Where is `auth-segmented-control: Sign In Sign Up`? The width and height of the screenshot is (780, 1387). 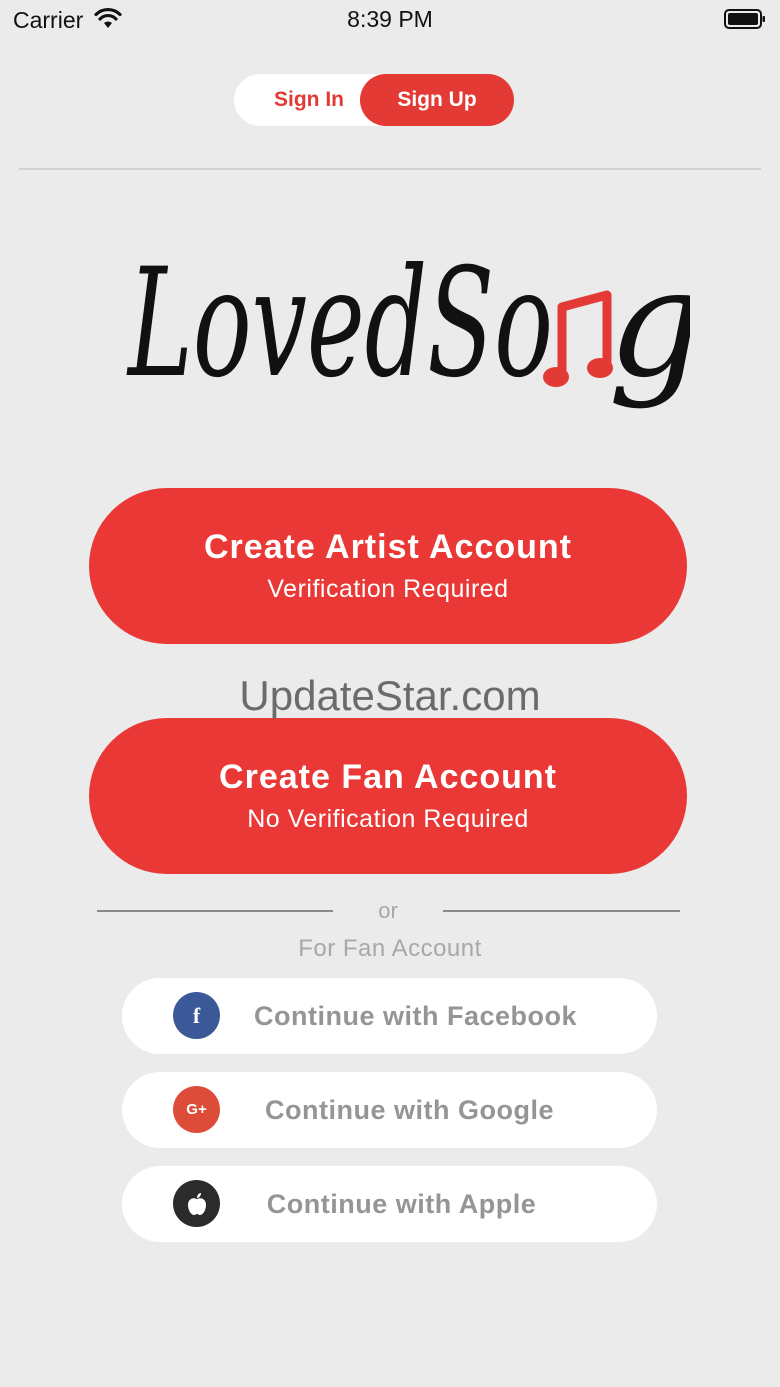 auth-segmented-control: Sign In Sign Up is located at coordinates (374, 100).